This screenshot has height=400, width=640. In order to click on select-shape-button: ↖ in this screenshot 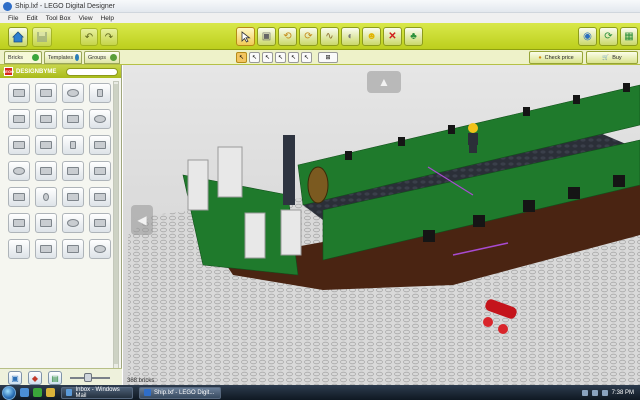, I will do `click(293, 57)`.